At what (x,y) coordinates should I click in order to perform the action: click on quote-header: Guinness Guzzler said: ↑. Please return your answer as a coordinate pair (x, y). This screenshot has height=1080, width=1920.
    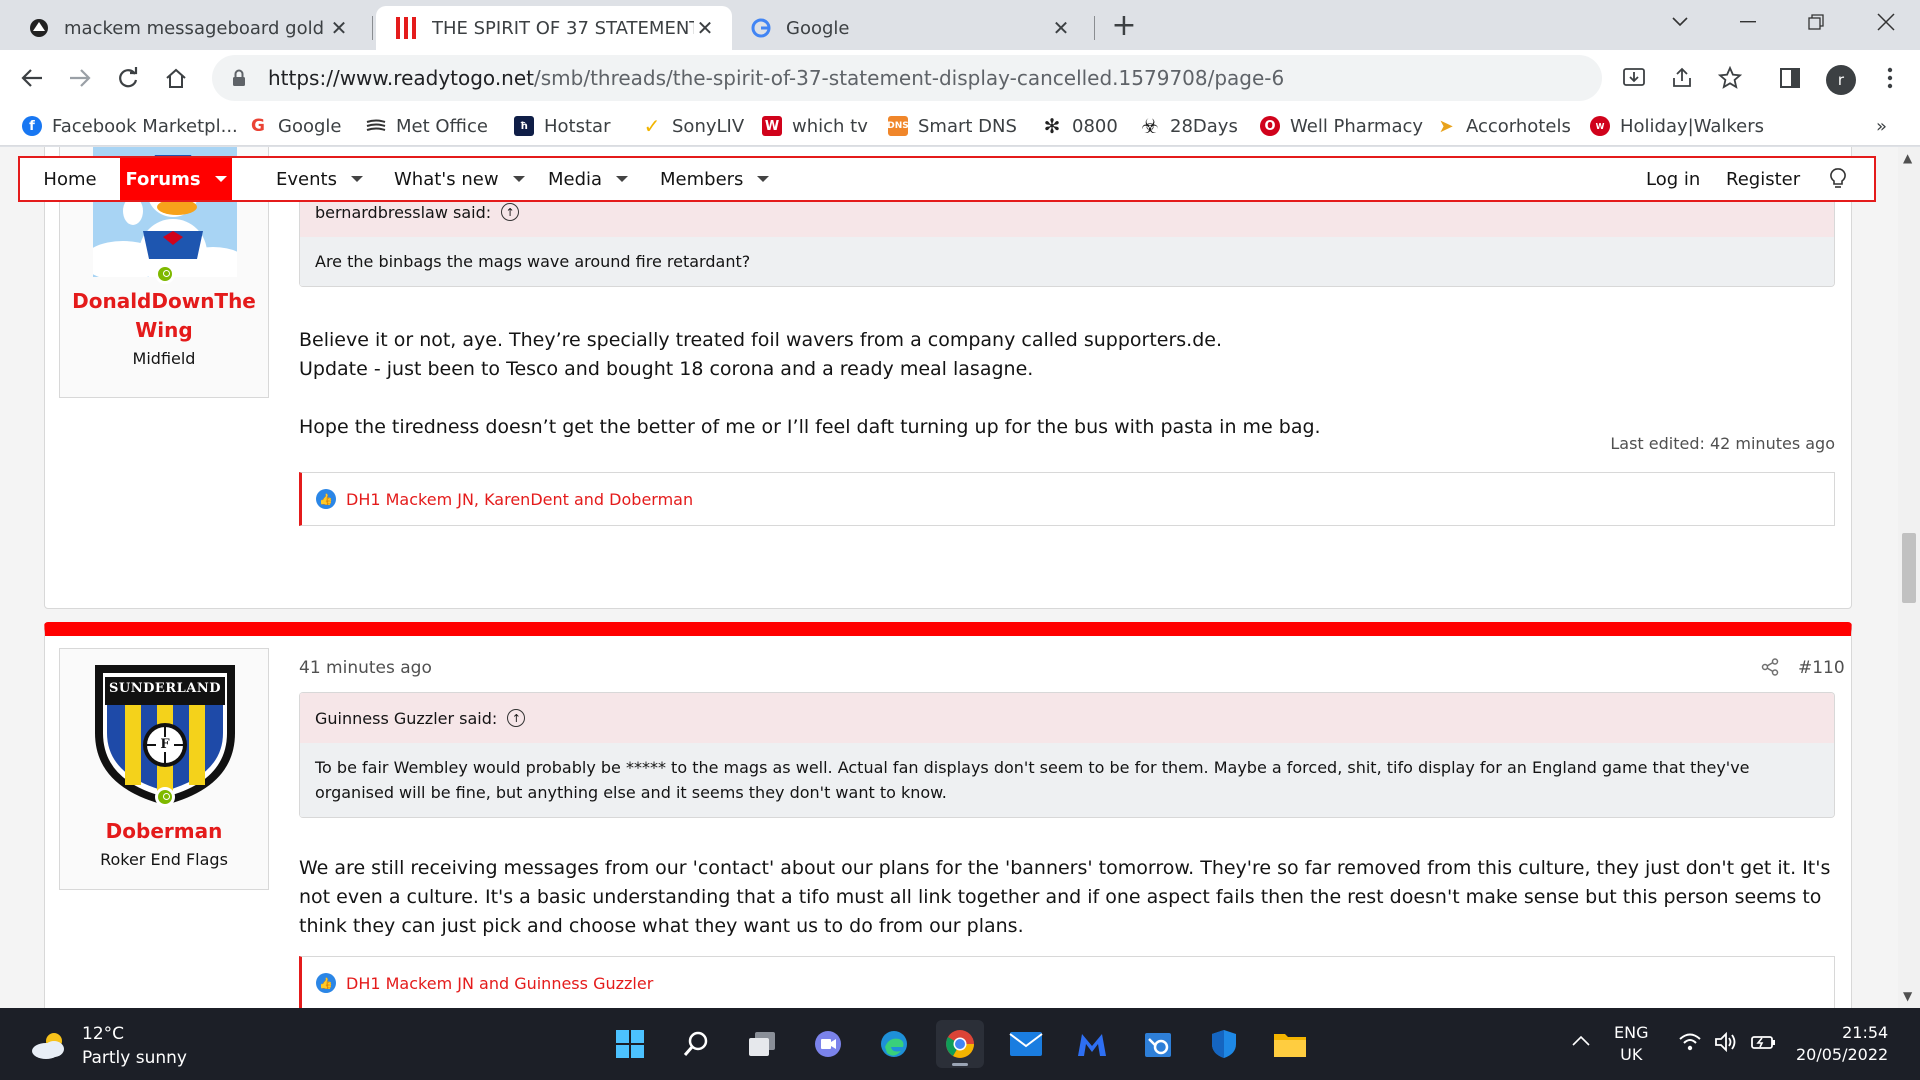
    Looking at the image, I should click on (1066, 718).